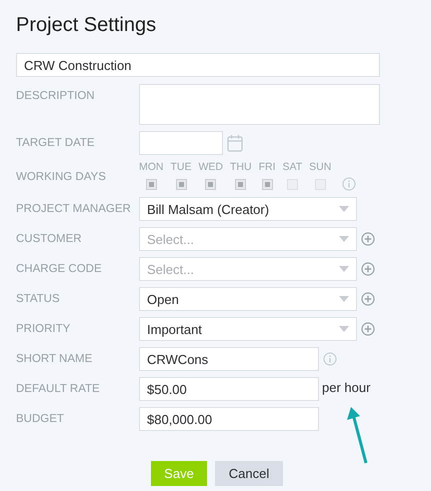 Image resolution: width=431 pixels, height=491 pixels. What do you see at coordinates (249, 473) in the screenshot?
I see `cancel-button: Cancel` at bounding box center [249, 473].